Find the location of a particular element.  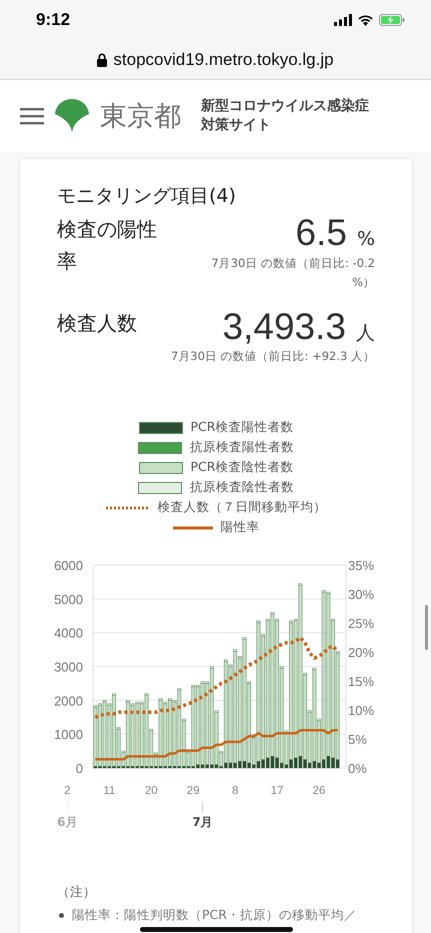

axis-label: 25% is located at coordinates (361, 624).